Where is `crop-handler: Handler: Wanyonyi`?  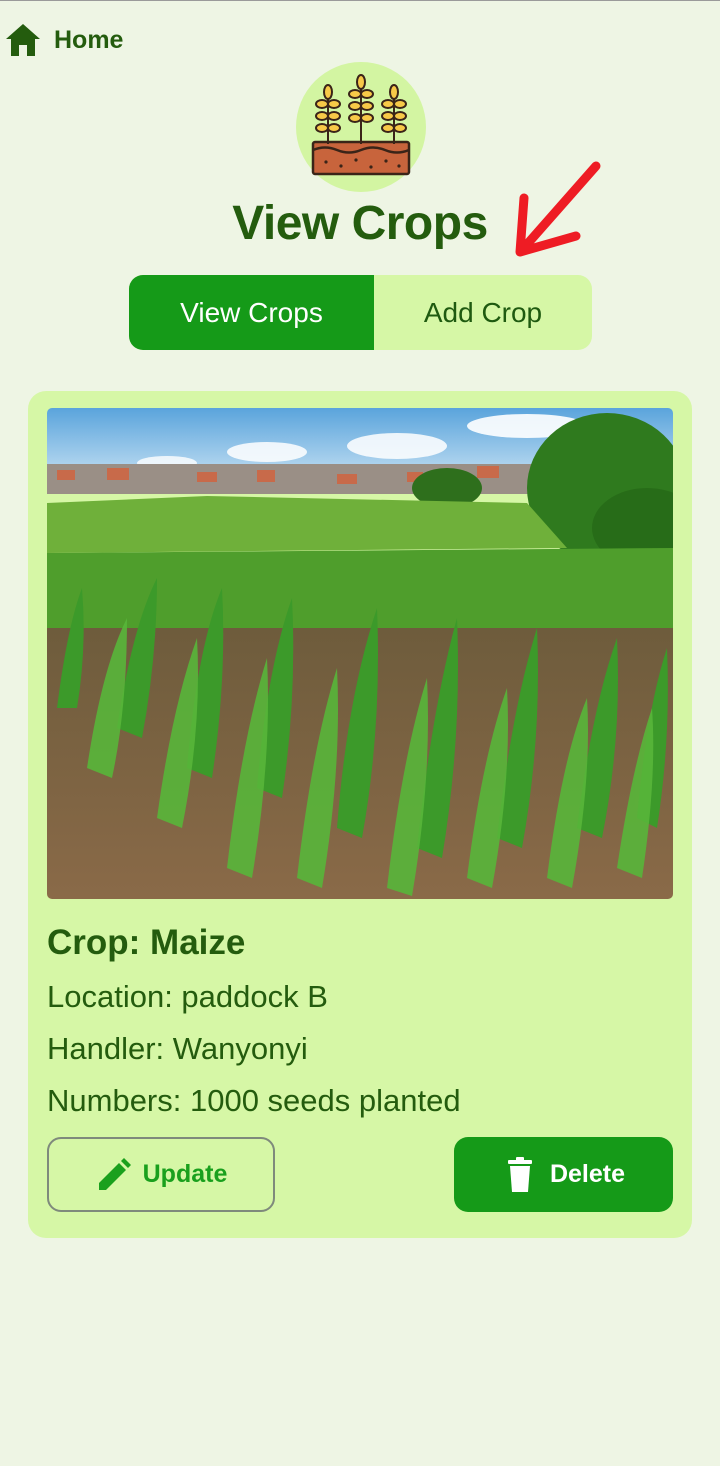 crop-handler: Handler: Wanyonyi is located at coordinates (177, 1048).